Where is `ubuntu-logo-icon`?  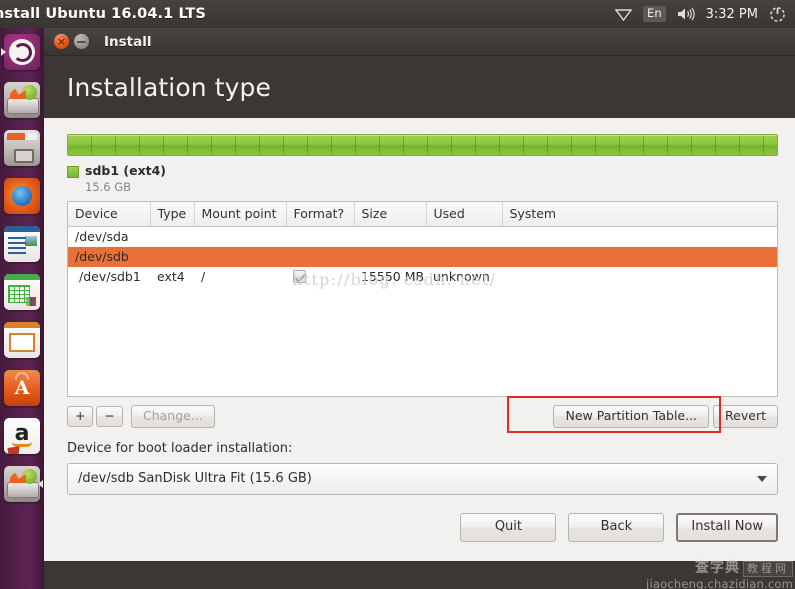
ubuntu-logo-icon is located at coordinates (22, 52).